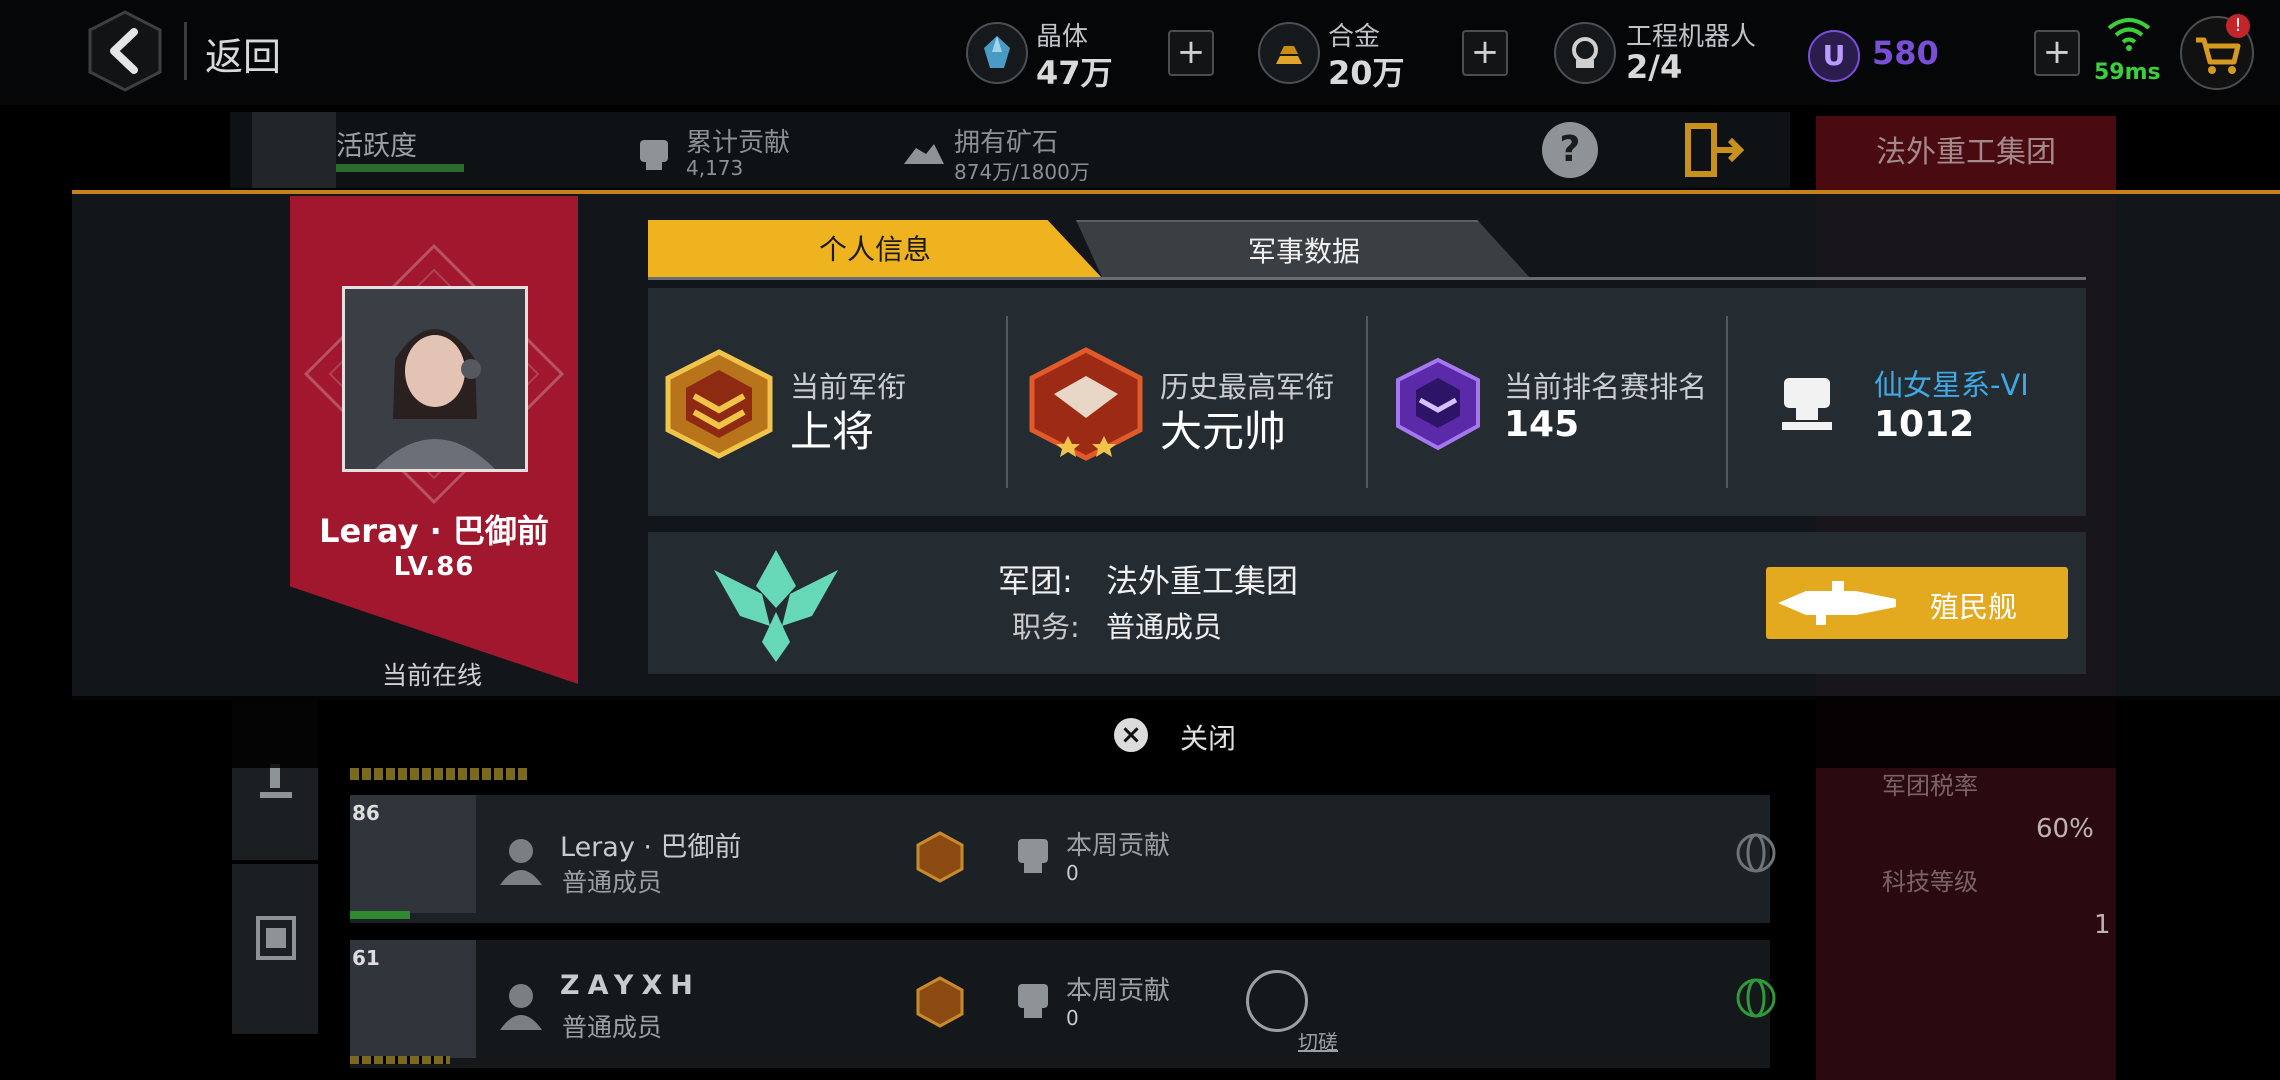  Describe the element at coordinates (125, 51) in the screenshot. I see `back-icon` at that location.